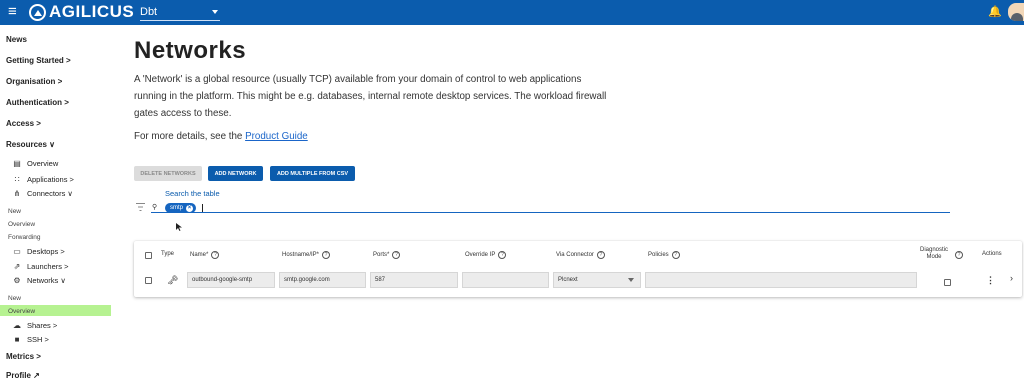 The image size is (1024, 380). Describe the element at coordinates (92, 11) in the screenshot. I see `brand-name: AGILICUS` at that location.